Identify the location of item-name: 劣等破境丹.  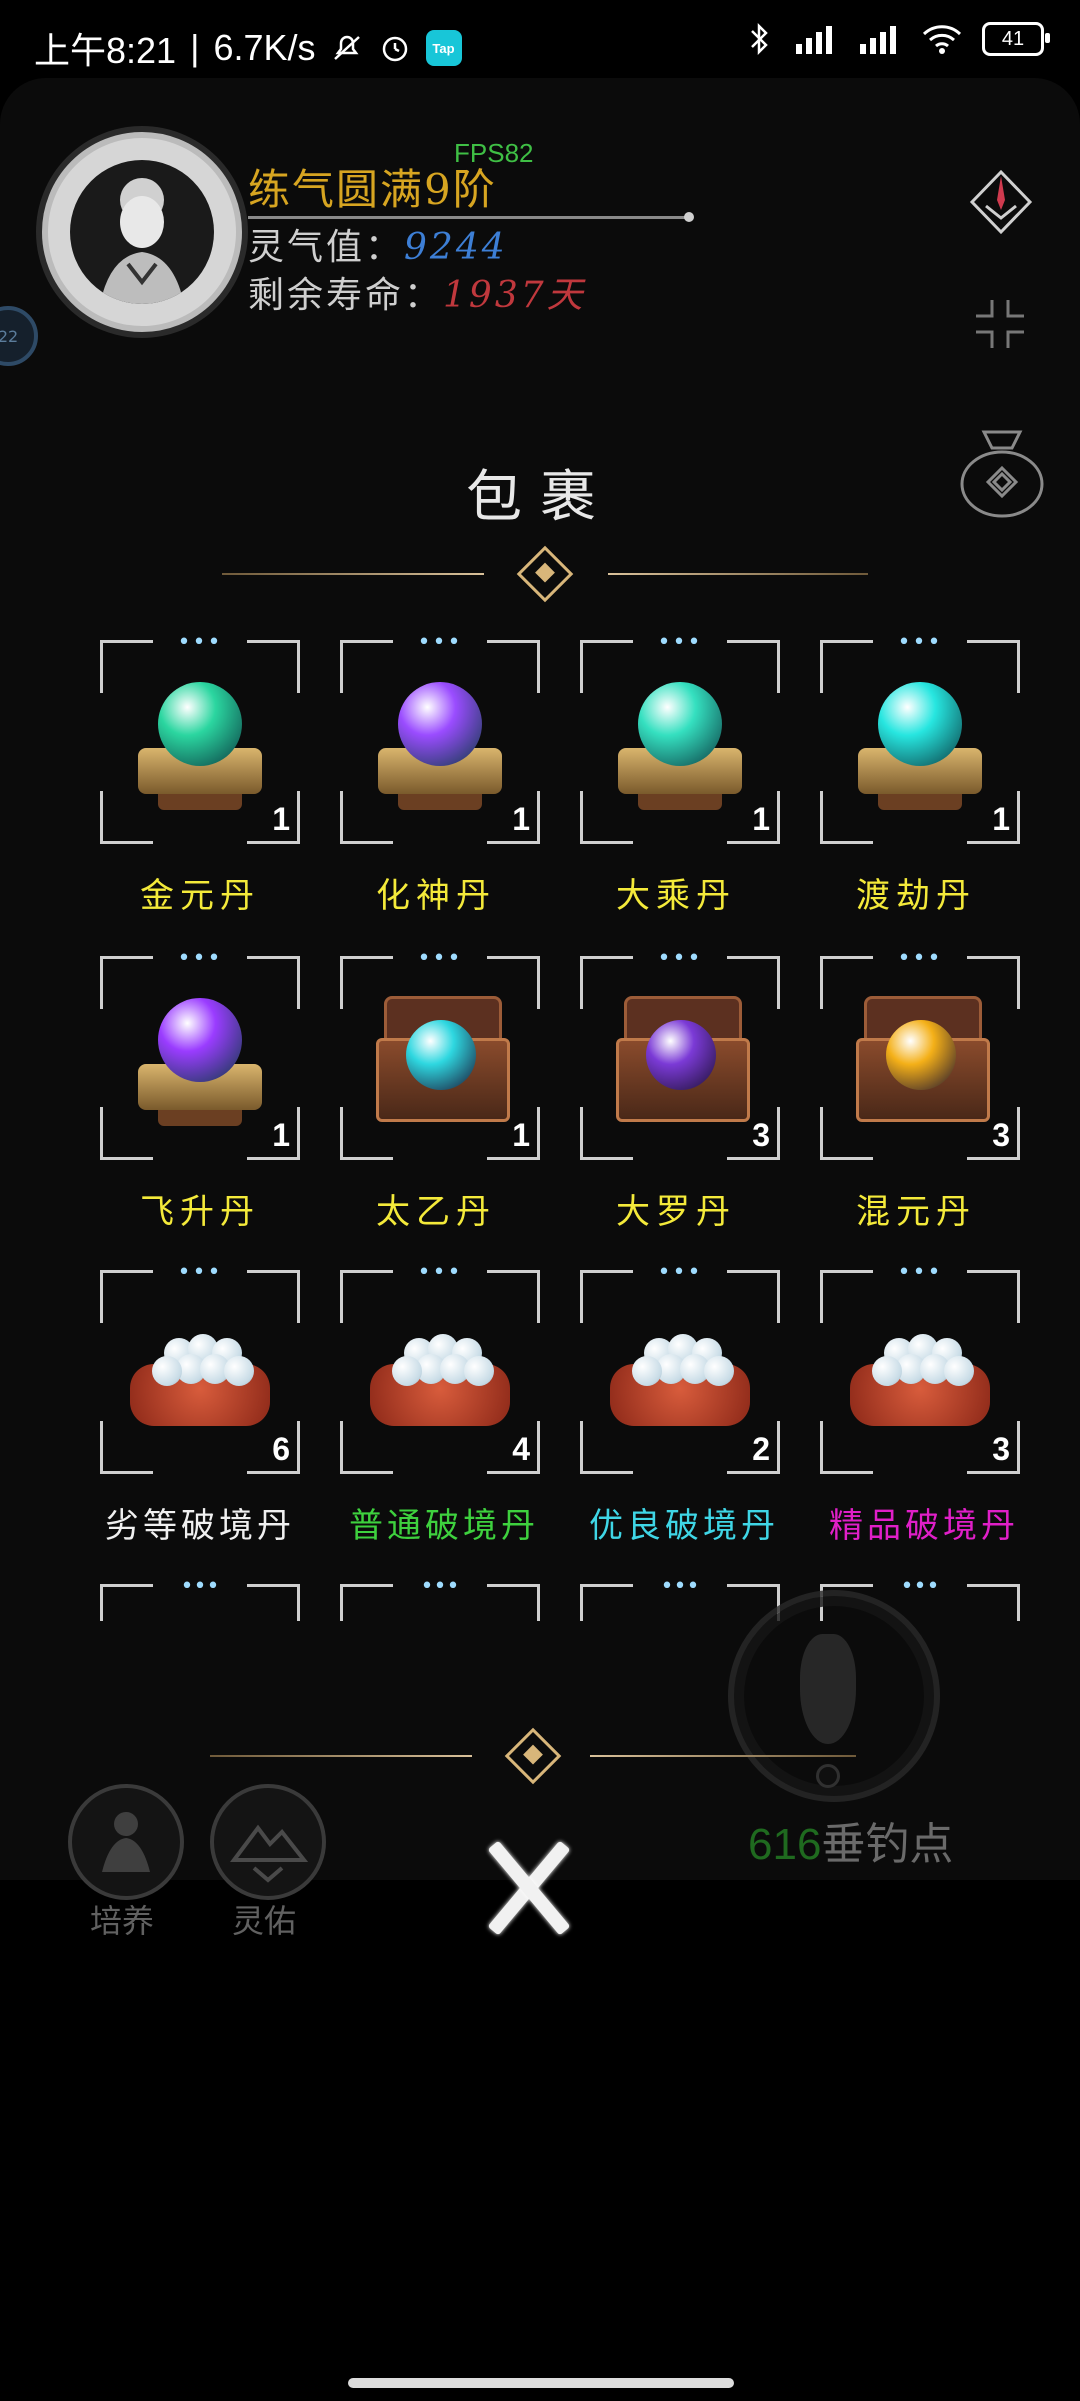
(200, 1526).